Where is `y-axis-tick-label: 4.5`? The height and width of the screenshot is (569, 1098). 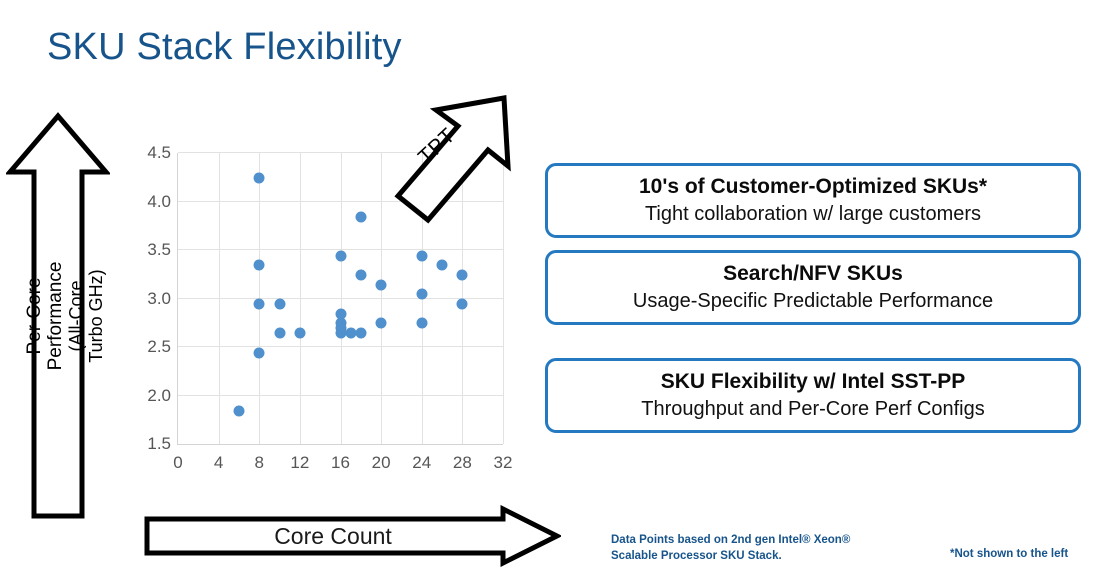
y-axis-tick-label: 4.5 is located at coordinates (159, 152).